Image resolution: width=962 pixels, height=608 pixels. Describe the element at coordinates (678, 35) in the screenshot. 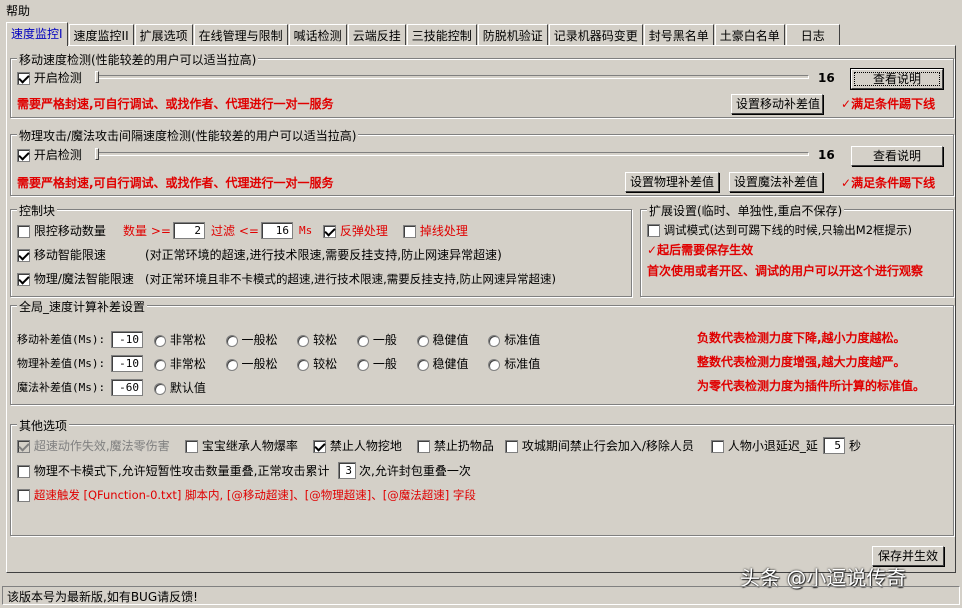

I see `tab-blacklist: 封号黑名单` at that location.